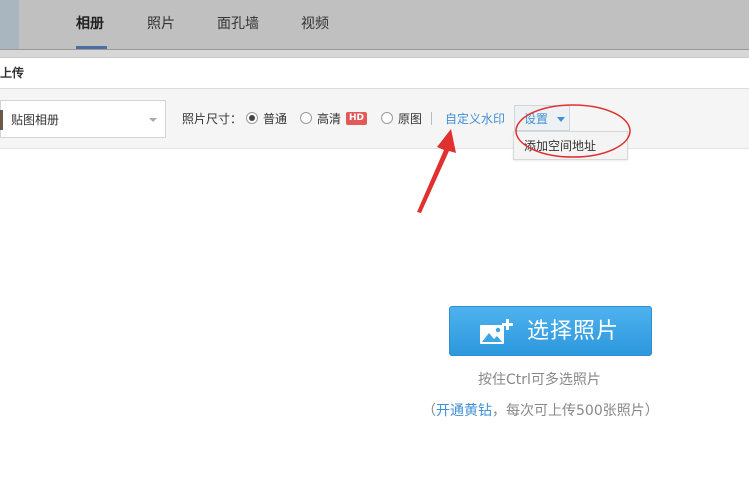  I want to click on vip-upload-hint: （开通黄钻，每次可上传500张照片）, so click(540, 411).